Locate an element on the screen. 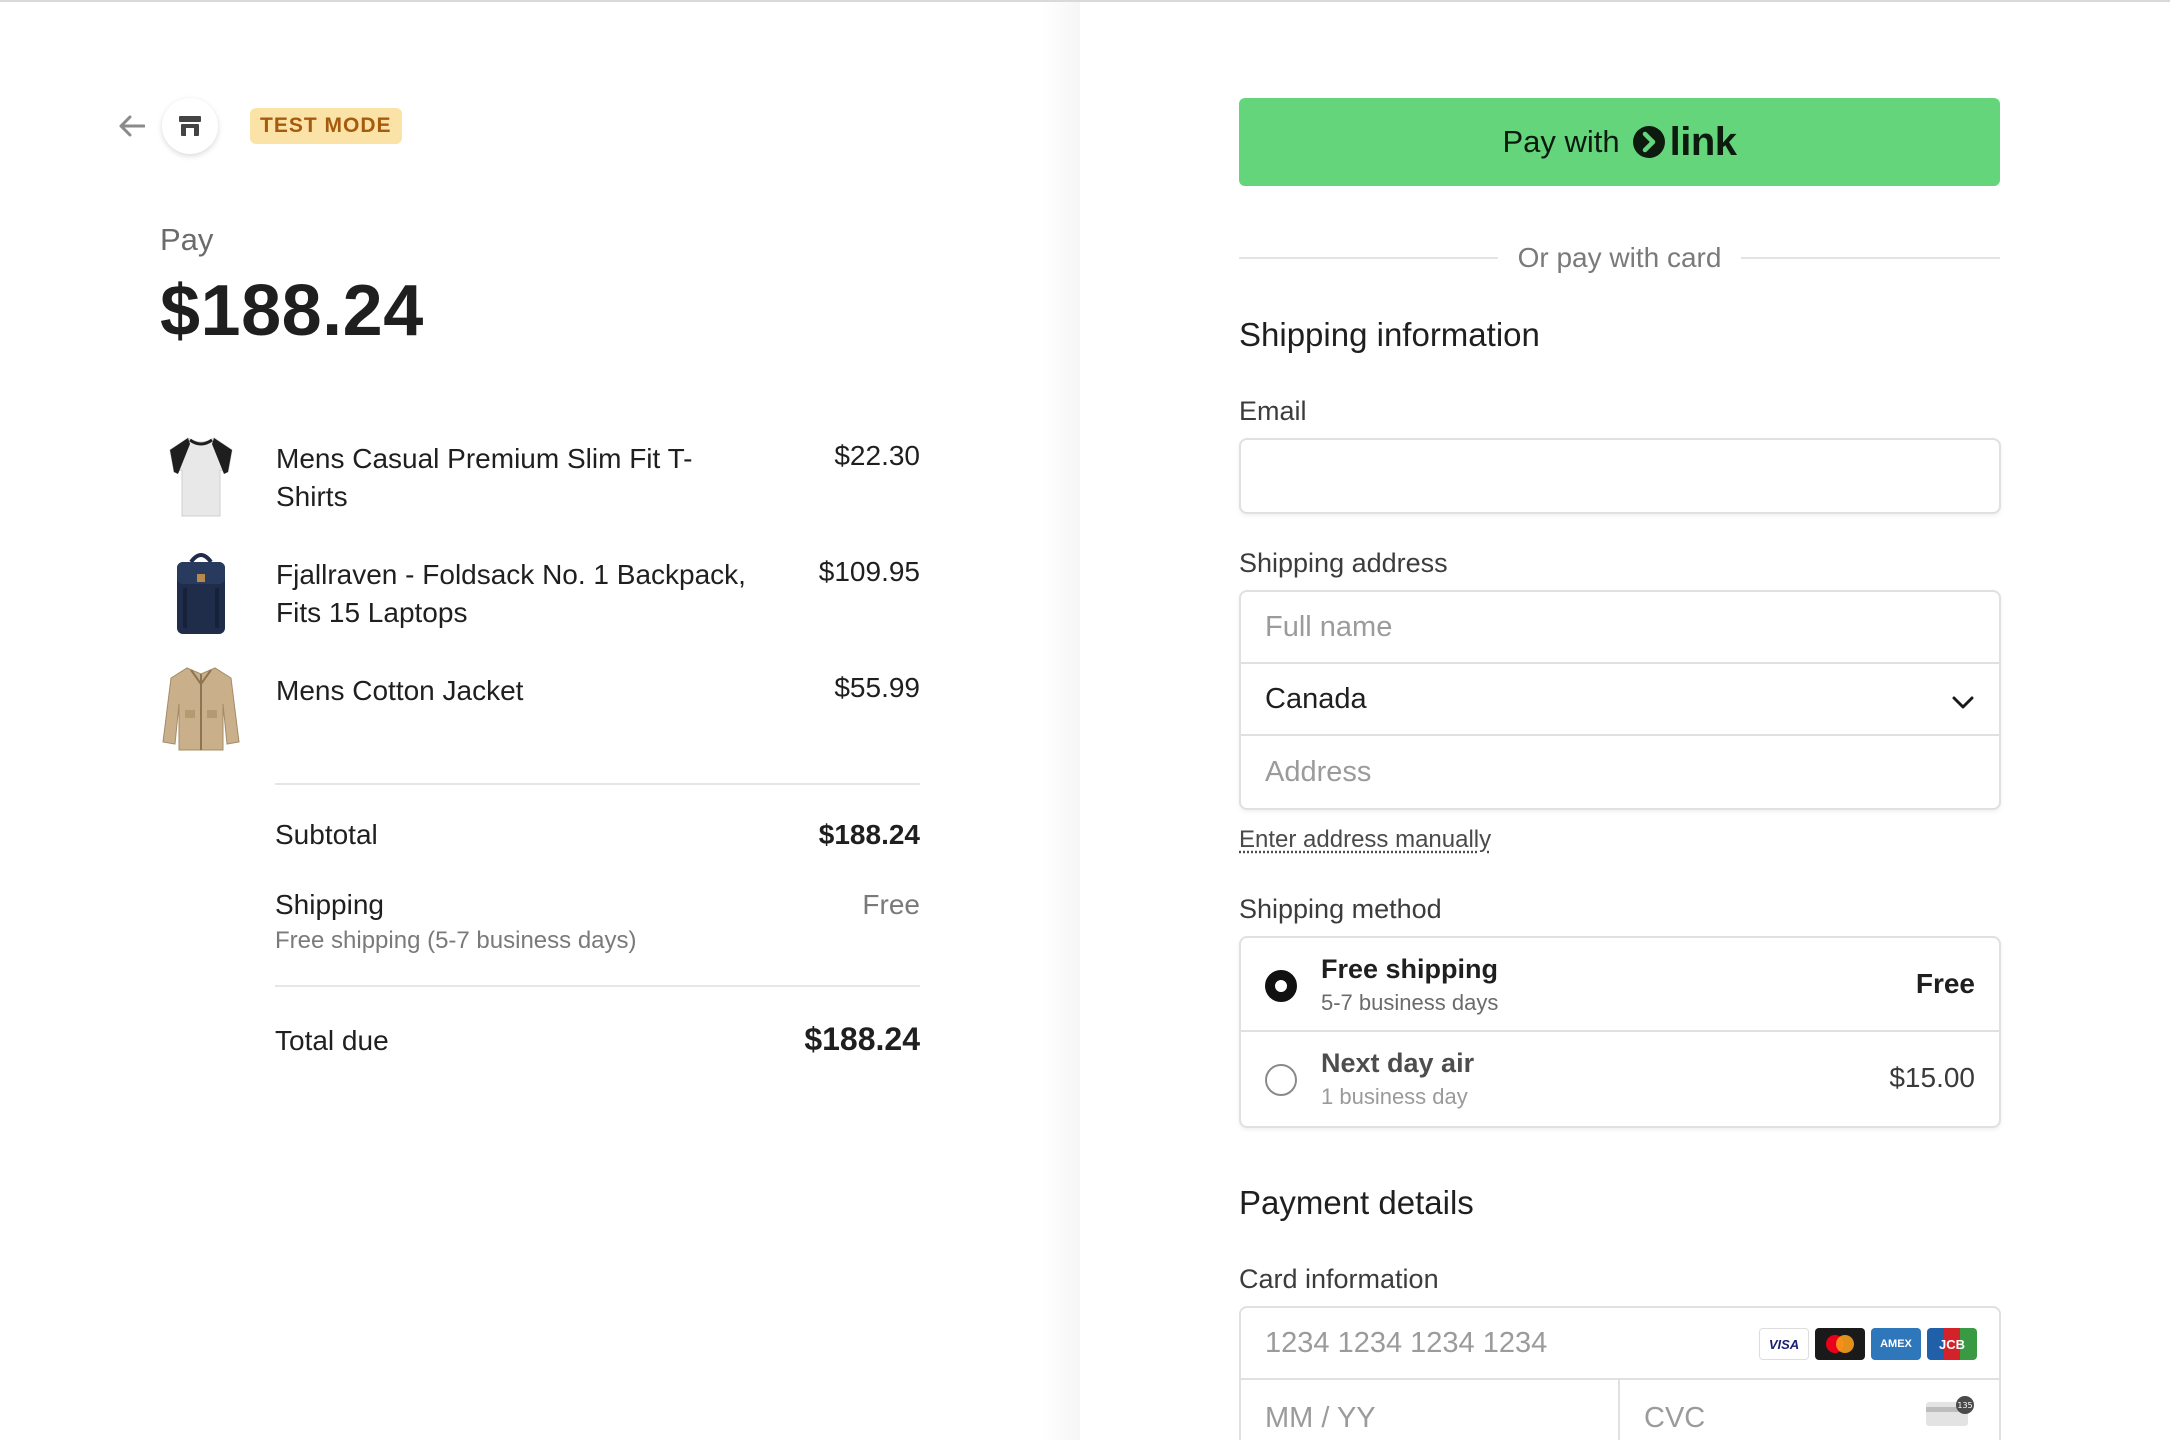  or-pay-with-card: Or pay with card is located at coordinates (1619, 257).